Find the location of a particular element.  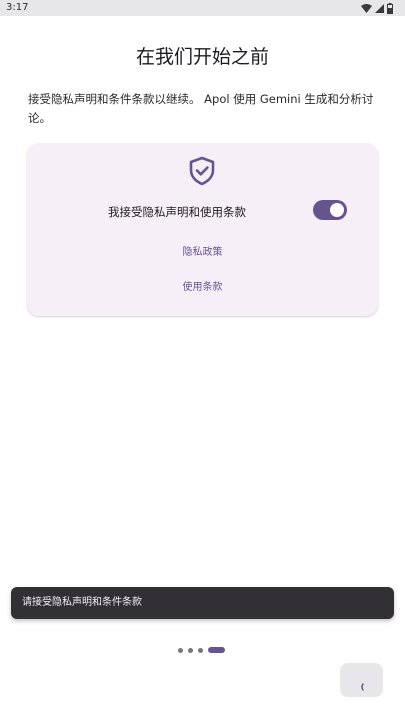

signal-icon is located at coordinates (379, 8).